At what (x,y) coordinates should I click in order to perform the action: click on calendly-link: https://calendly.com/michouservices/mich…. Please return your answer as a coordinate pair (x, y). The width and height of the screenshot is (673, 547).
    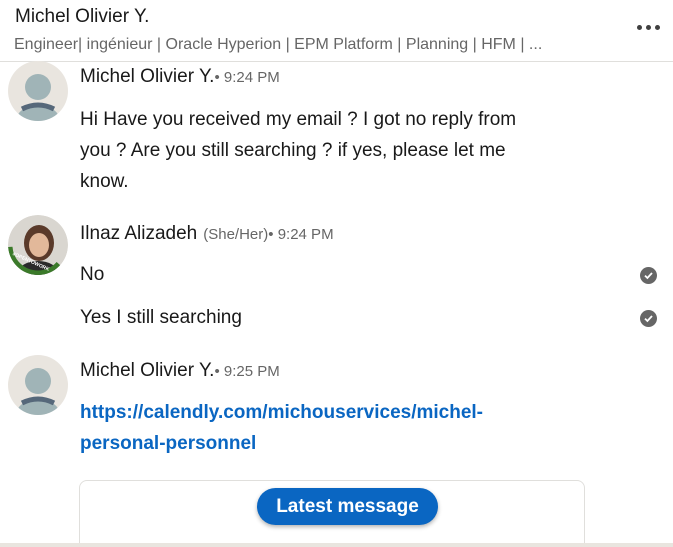
    Looking at the image, I should click on (320, 428).